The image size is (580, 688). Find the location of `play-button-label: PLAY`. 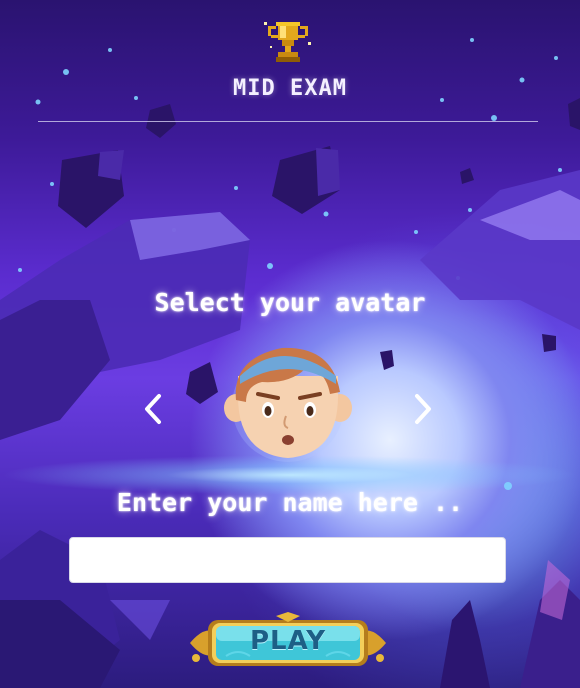

play-button-label: PLAY is located at coordinates (288, 641).